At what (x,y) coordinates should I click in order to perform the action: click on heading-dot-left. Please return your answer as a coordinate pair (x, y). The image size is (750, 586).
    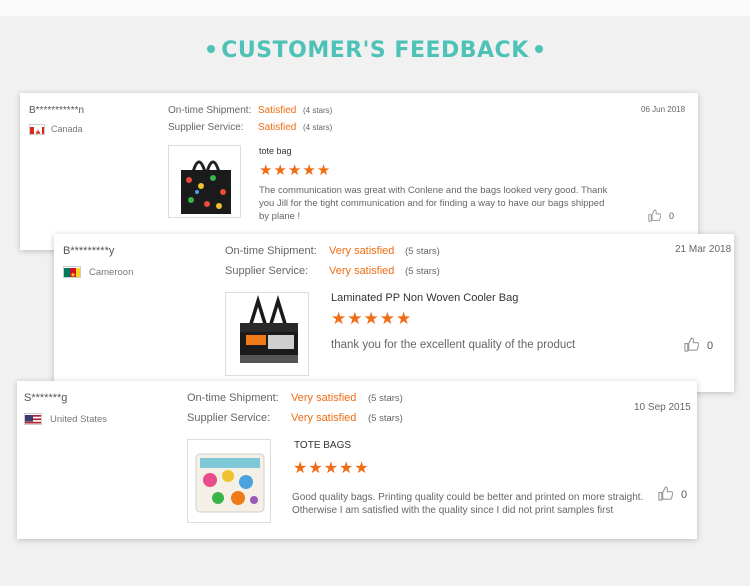
    Looking at the image, I should click on (211, 49).